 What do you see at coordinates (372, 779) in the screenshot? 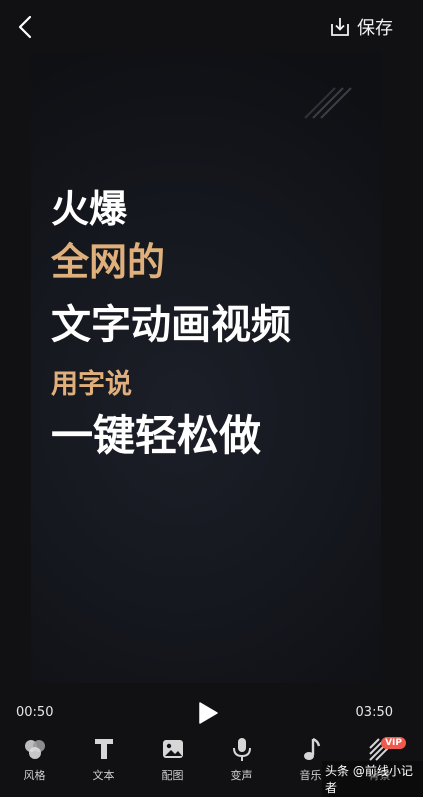
I see `watermark: 头条 @前线小记者` at bounding box center [372, 779].